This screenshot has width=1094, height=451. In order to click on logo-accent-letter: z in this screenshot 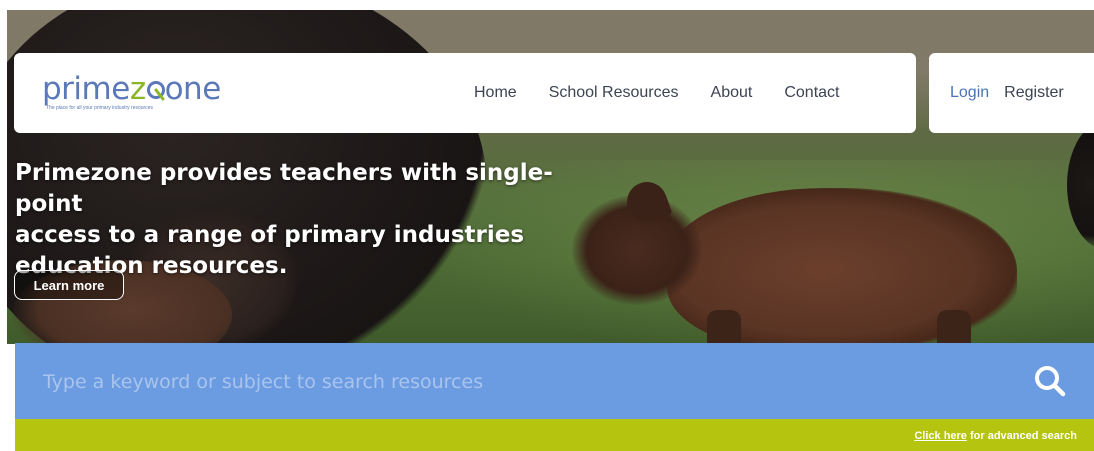, I will do `click(137, 89)`.